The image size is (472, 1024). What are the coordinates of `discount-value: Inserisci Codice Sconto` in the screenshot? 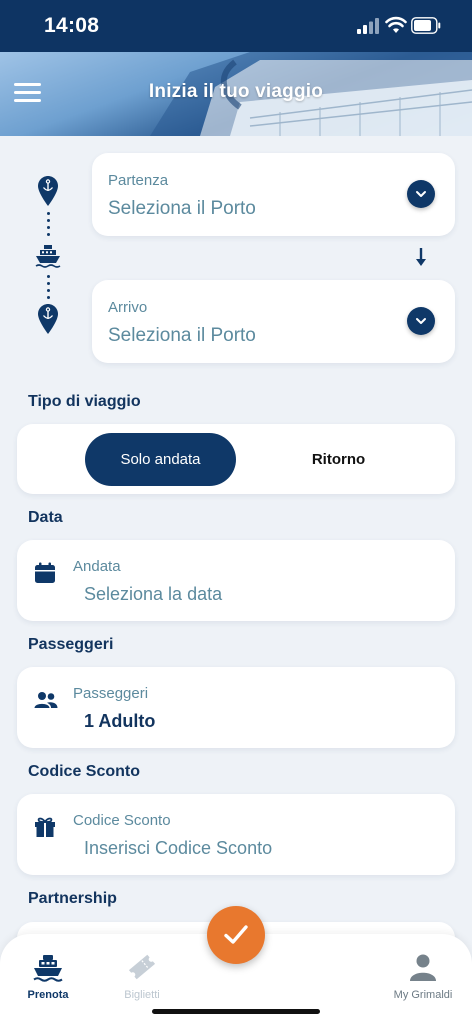 It's located at (178, 848).